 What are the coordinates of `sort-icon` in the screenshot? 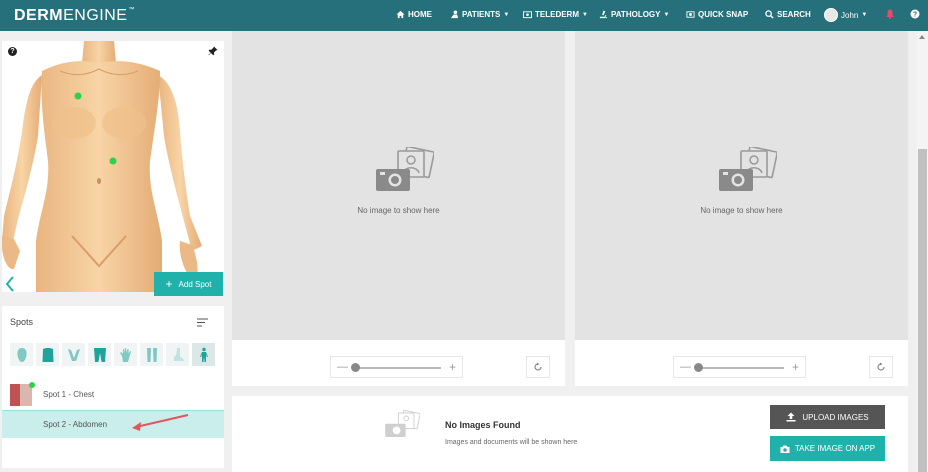 It's located at (202, 322).